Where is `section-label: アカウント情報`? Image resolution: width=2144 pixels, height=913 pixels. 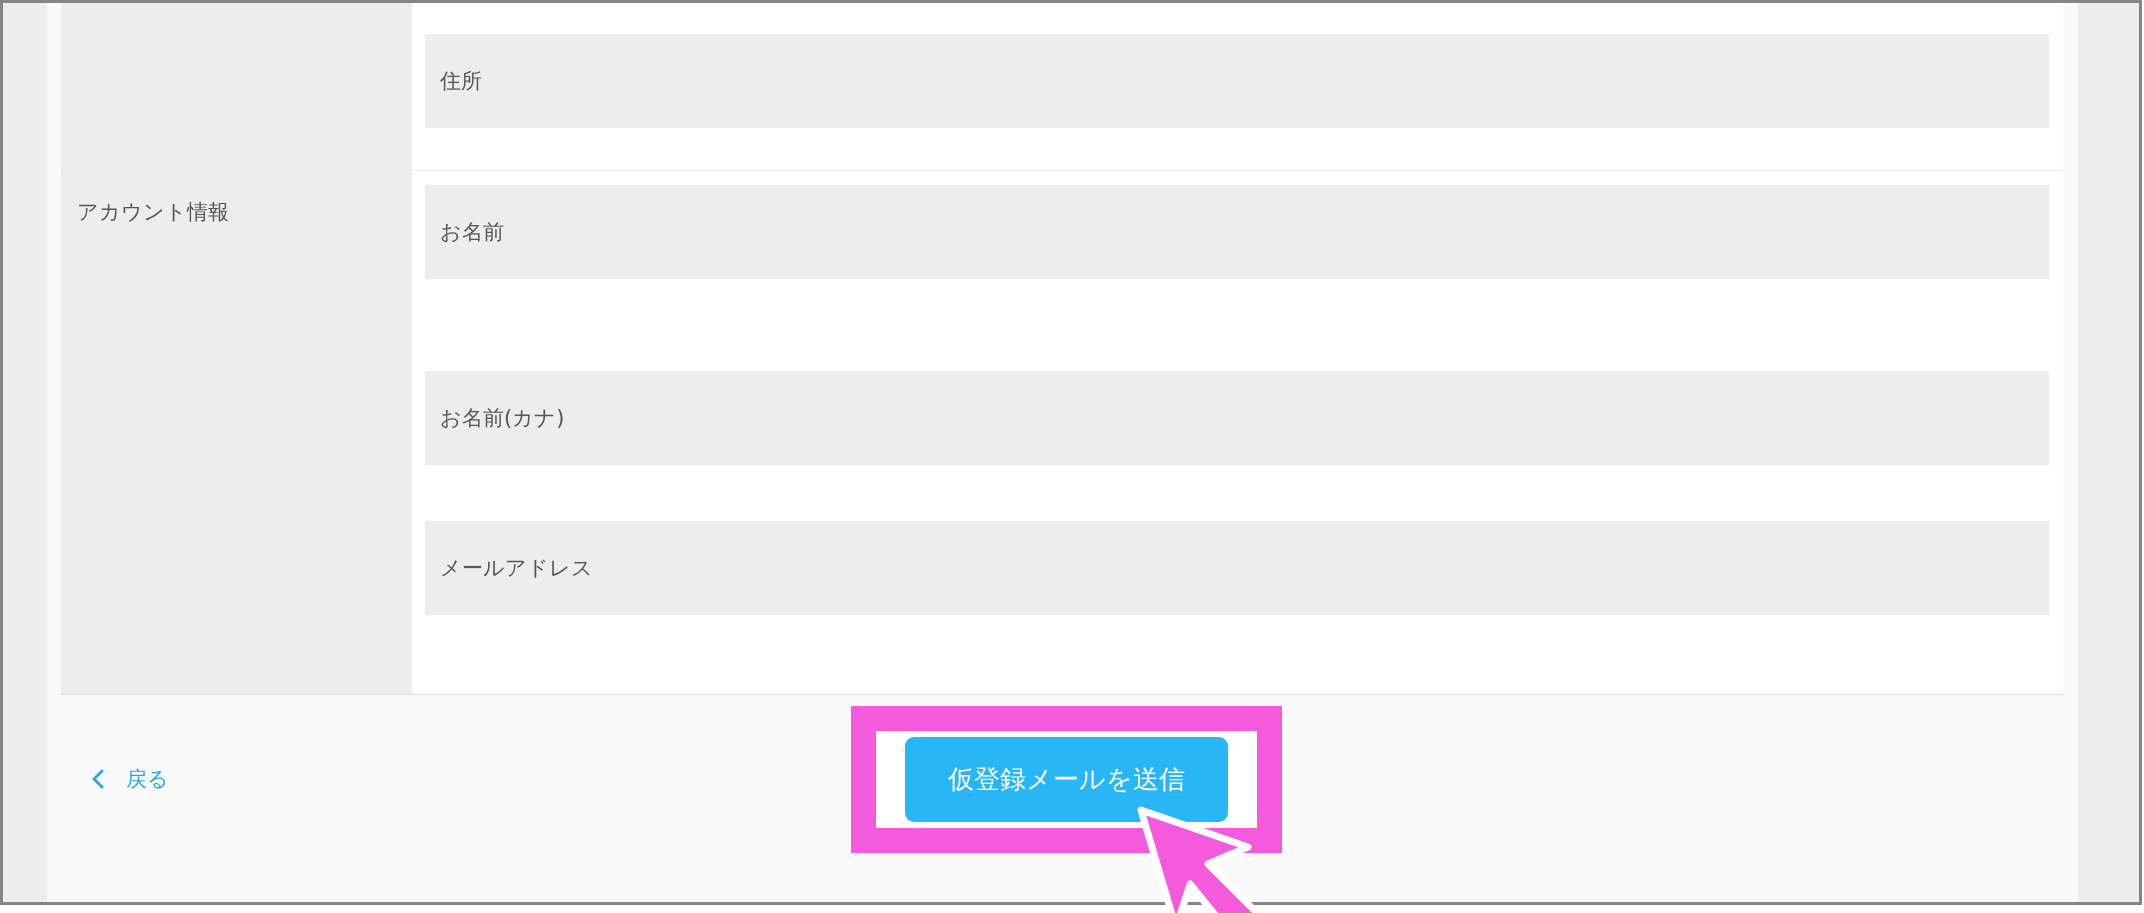
section-label: アカウント情報 is located at coordinates (153, 212).